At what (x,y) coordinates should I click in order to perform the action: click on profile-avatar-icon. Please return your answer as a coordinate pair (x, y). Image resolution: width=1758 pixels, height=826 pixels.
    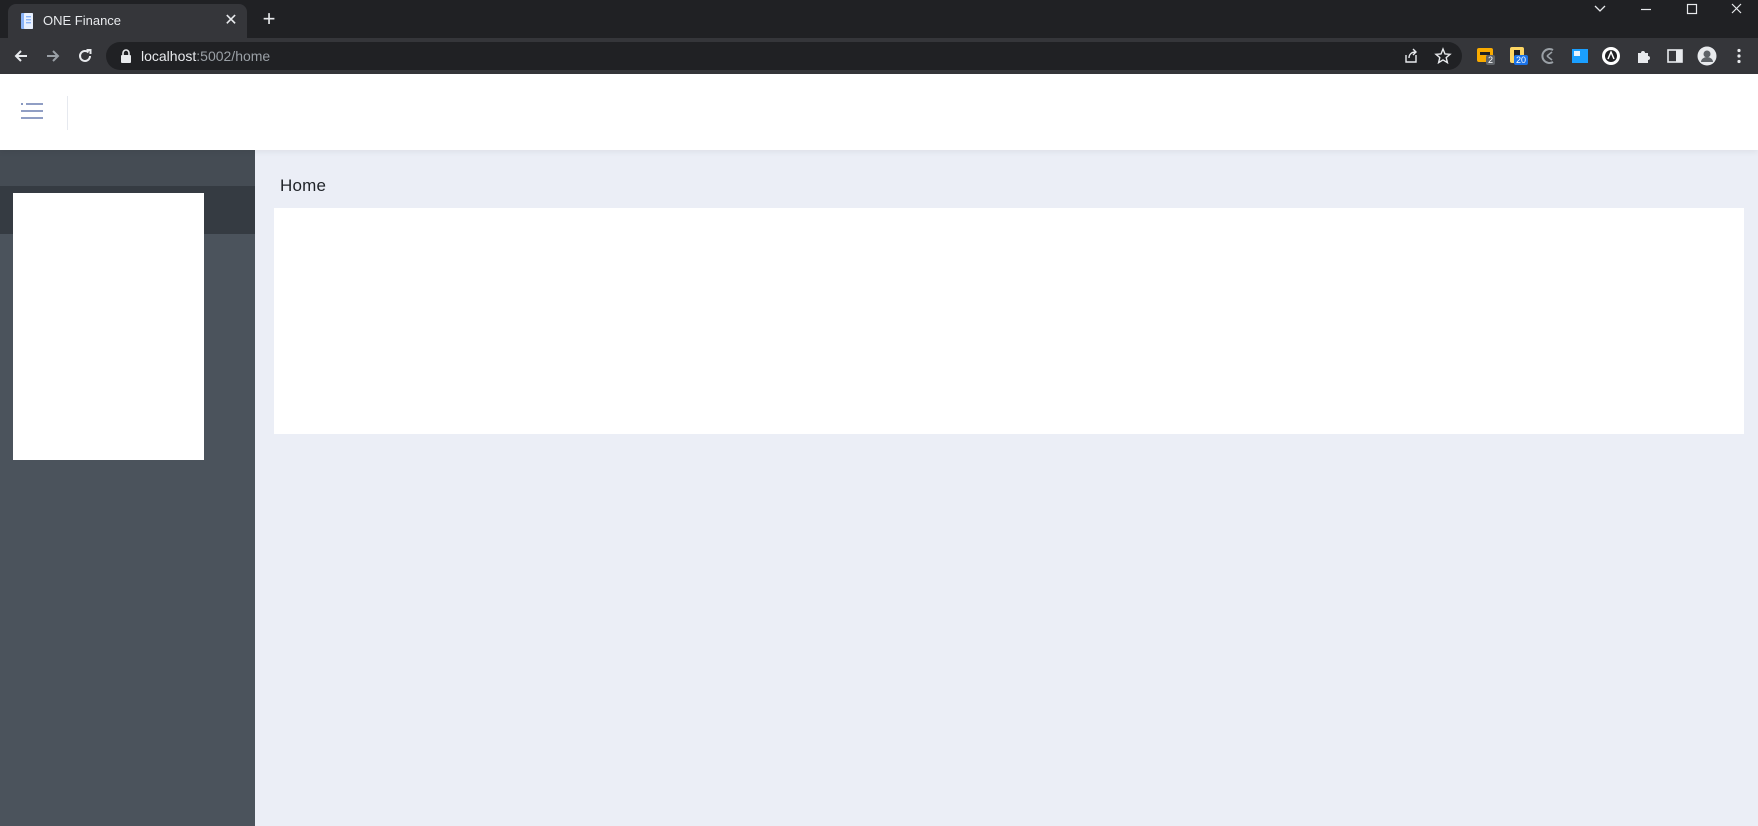
    Looking at the image, I should click on (1707, 56).